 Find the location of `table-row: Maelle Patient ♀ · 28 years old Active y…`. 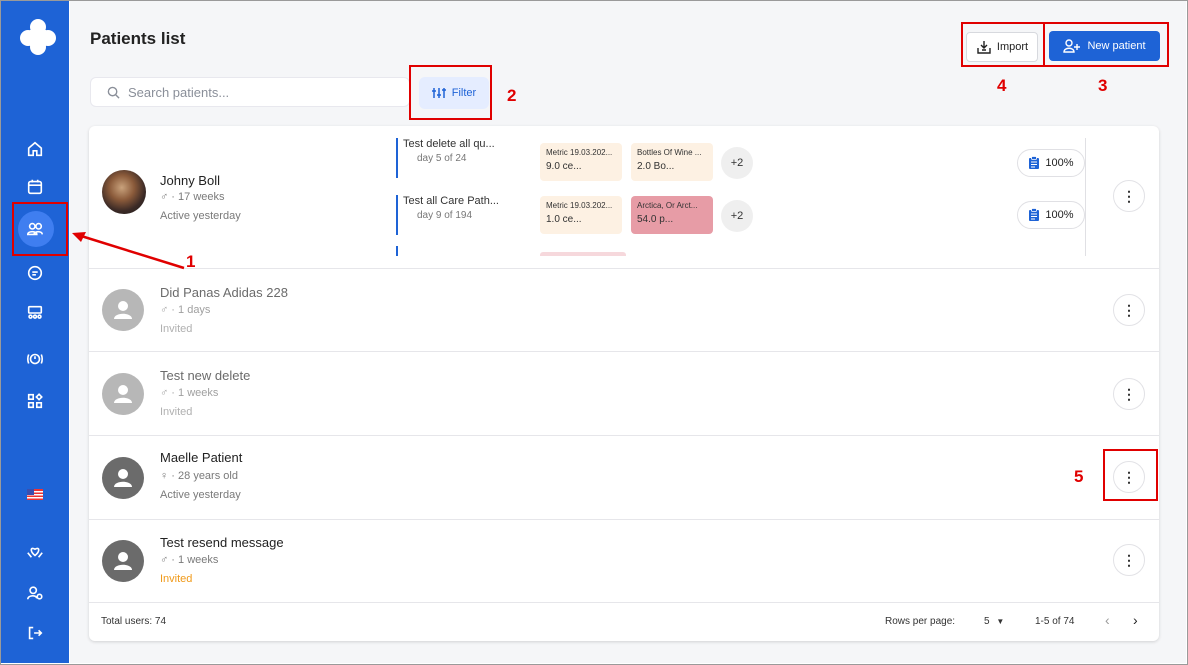

table-row: Maelle Patient ♀ · 28 years old Active y… is located at coordinates (624, 478).